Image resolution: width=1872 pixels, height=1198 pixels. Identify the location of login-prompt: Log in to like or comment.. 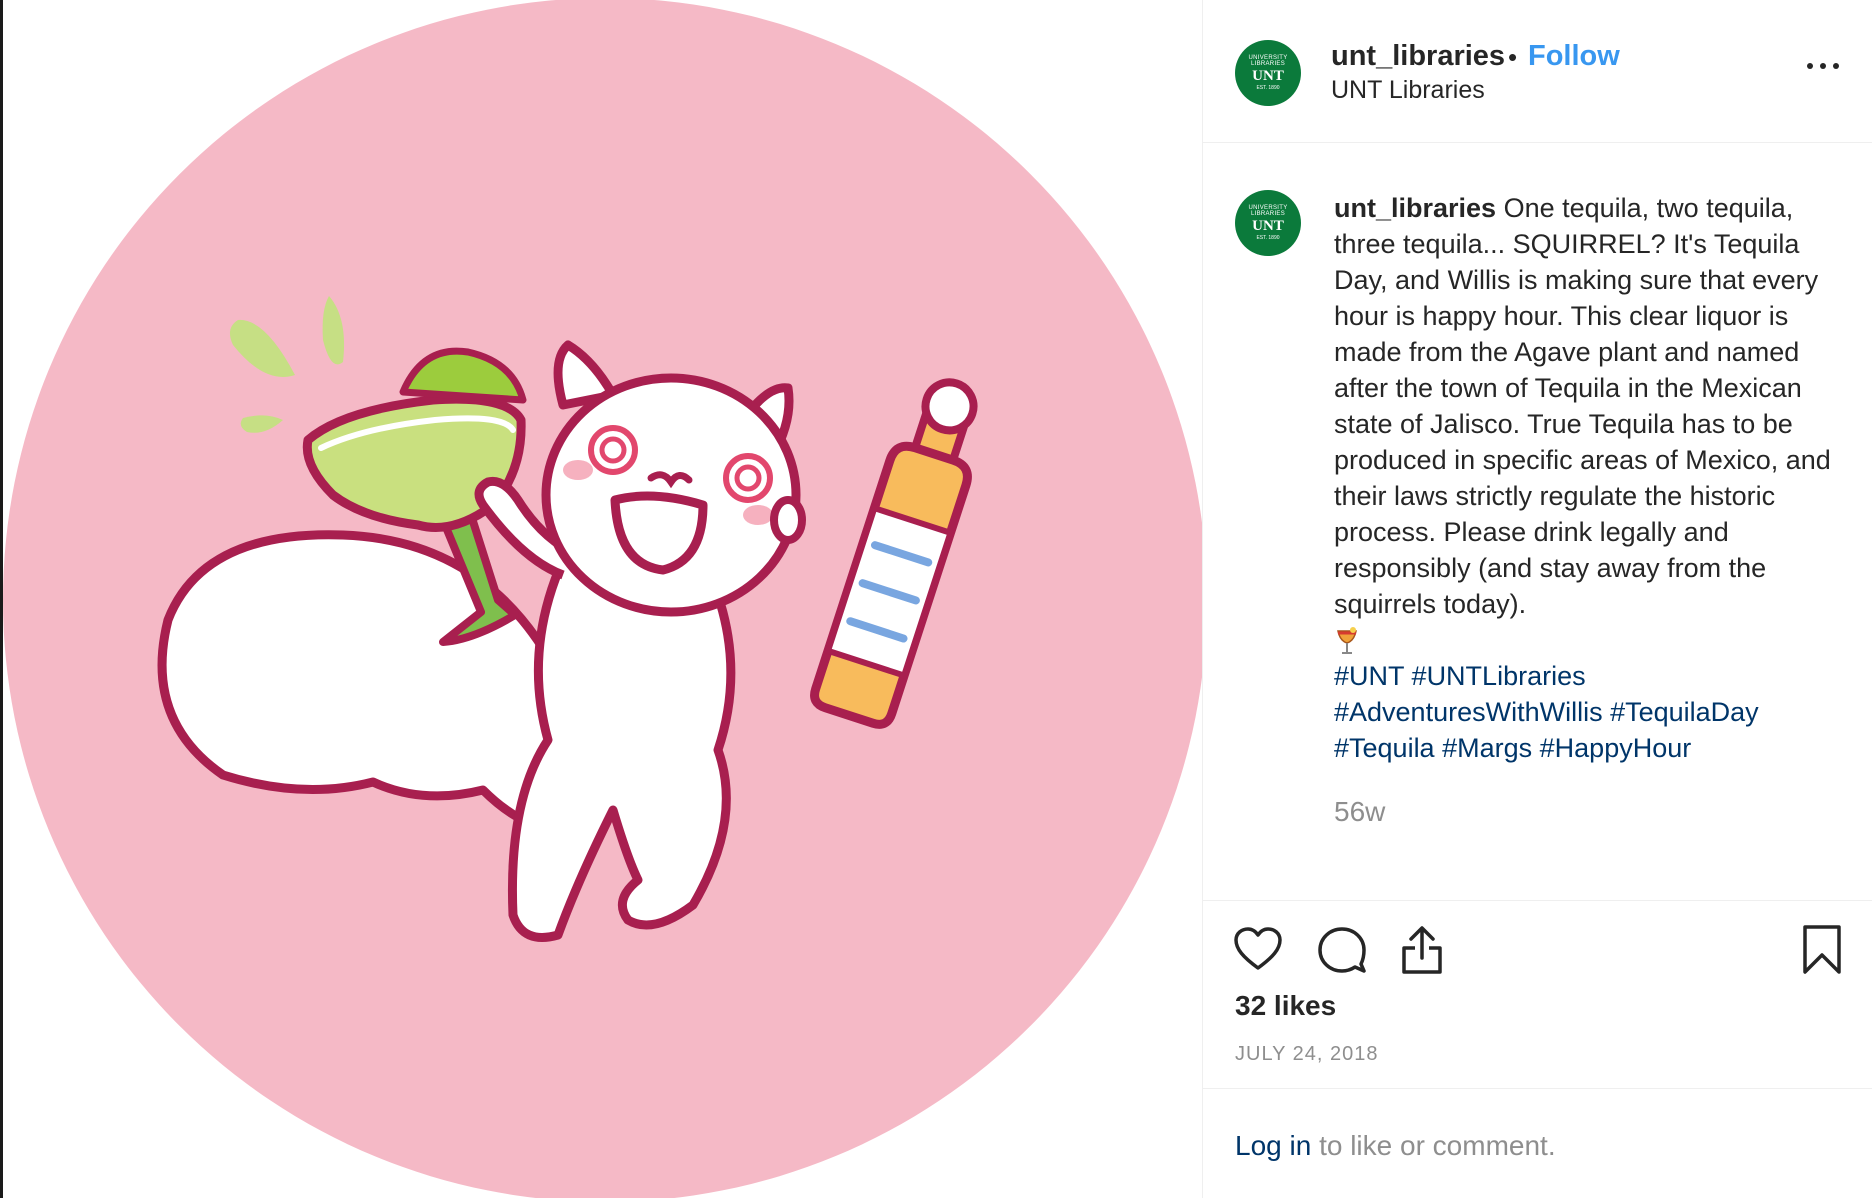
(1395, 1146).